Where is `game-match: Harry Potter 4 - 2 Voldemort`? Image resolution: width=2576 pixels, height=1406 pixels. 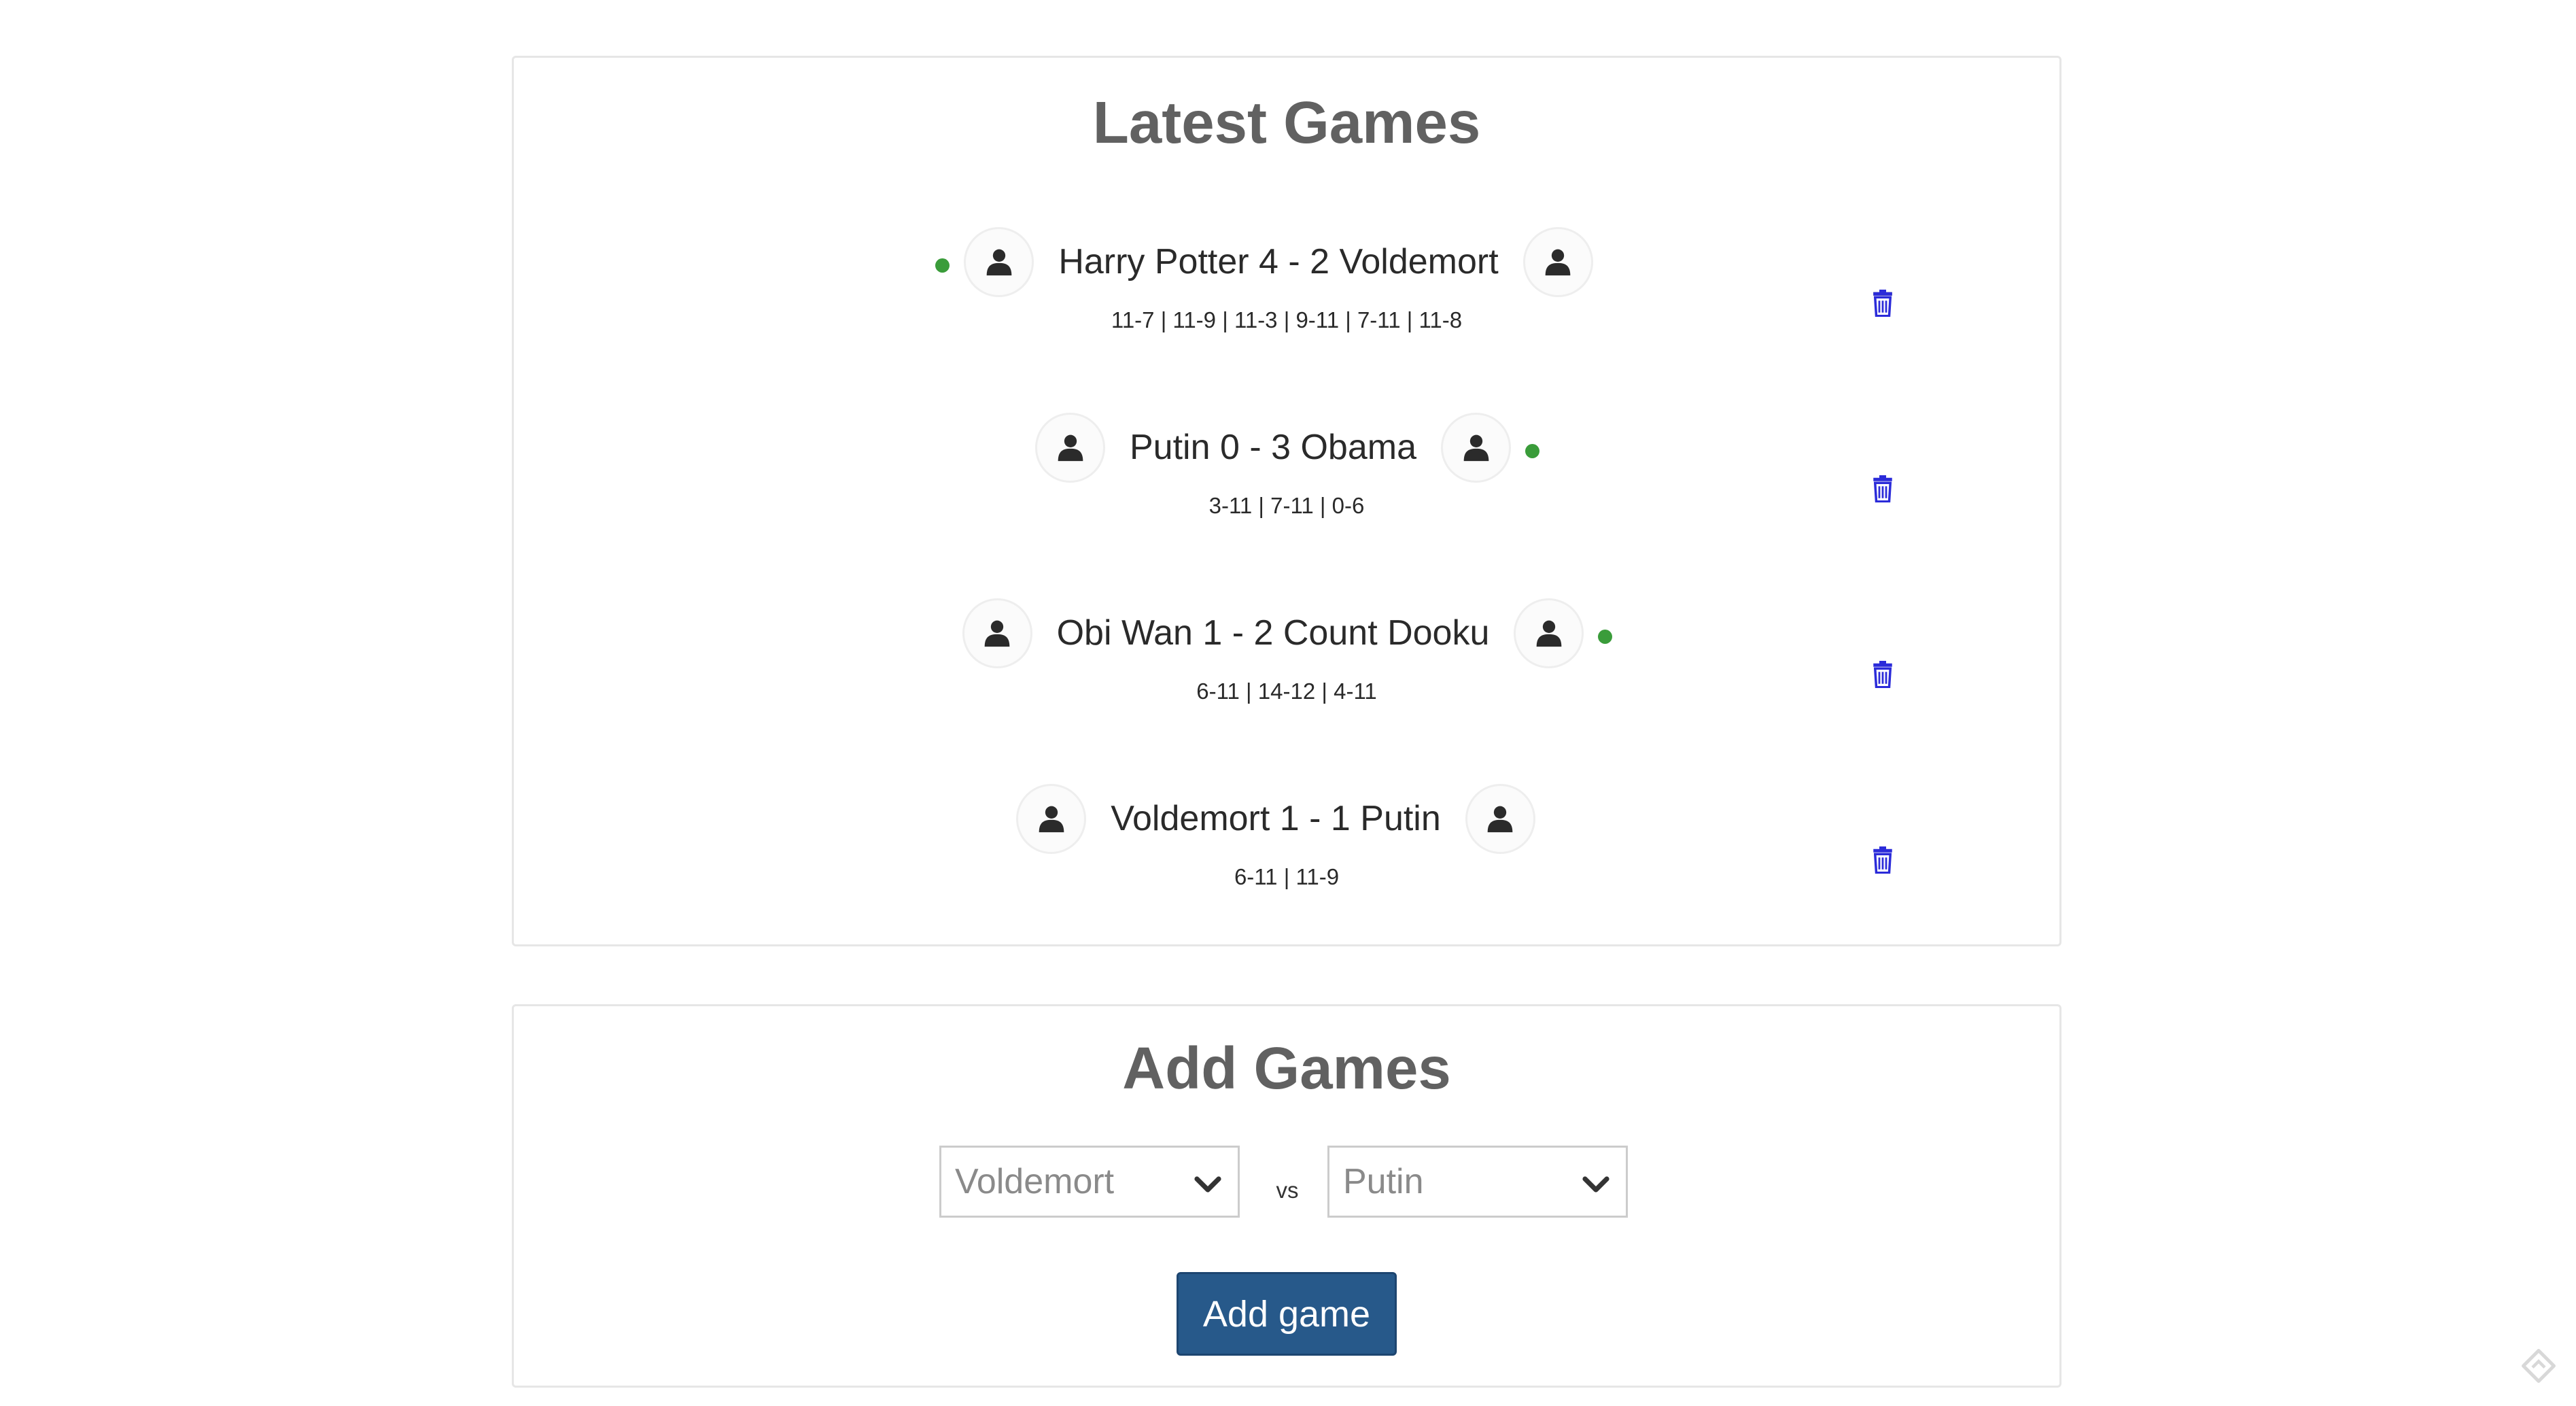 game-match: Harry Potter 4 - 2 Voldemort is located at coordinates (1286, 261).